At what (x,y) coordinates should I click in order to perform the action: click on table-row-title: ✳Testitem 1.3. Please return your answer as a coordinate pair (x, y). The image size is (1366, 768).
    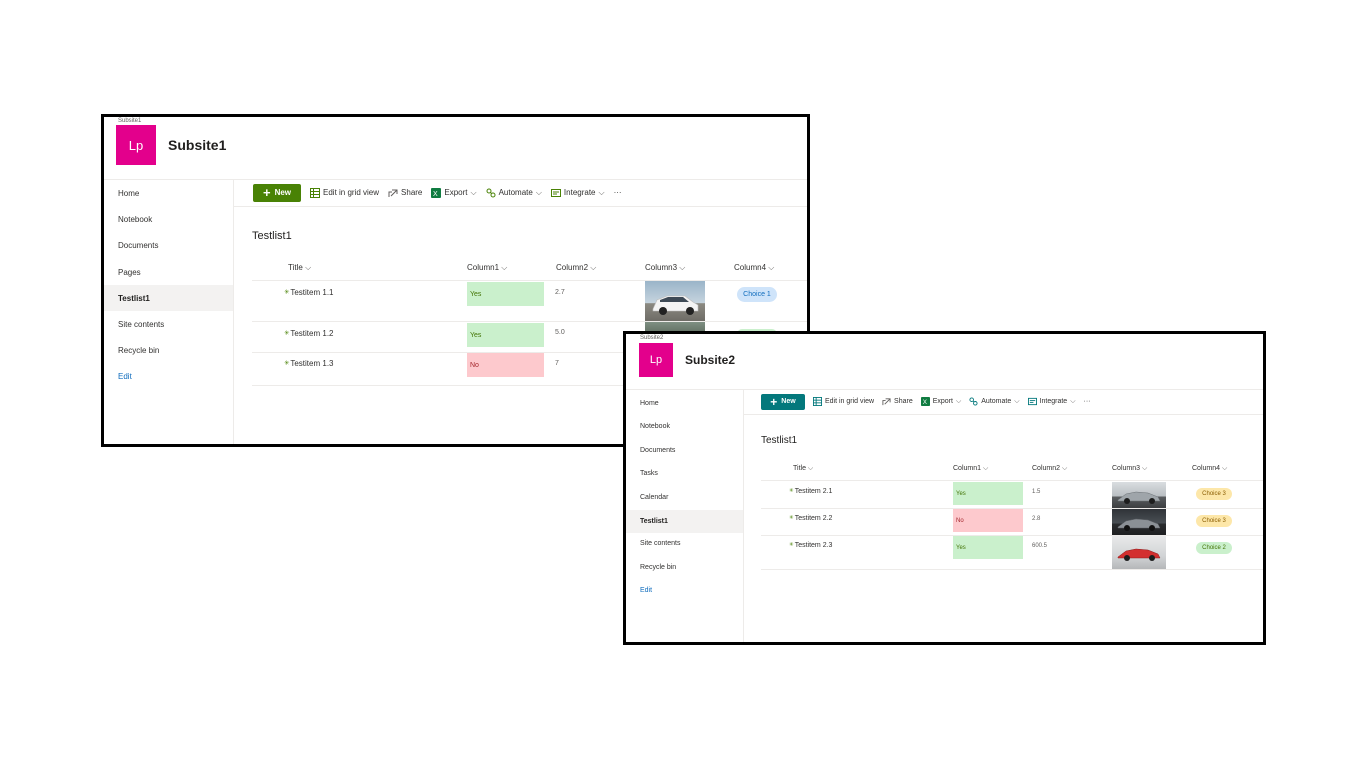
    Looking at the image, I should click on (309, 363).